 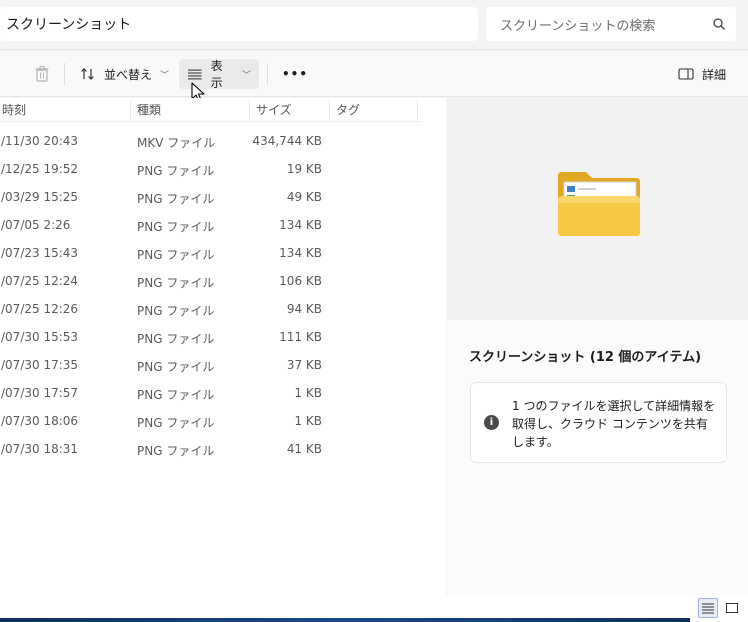 I want to click on search-icon, so click(x=719, y=24).